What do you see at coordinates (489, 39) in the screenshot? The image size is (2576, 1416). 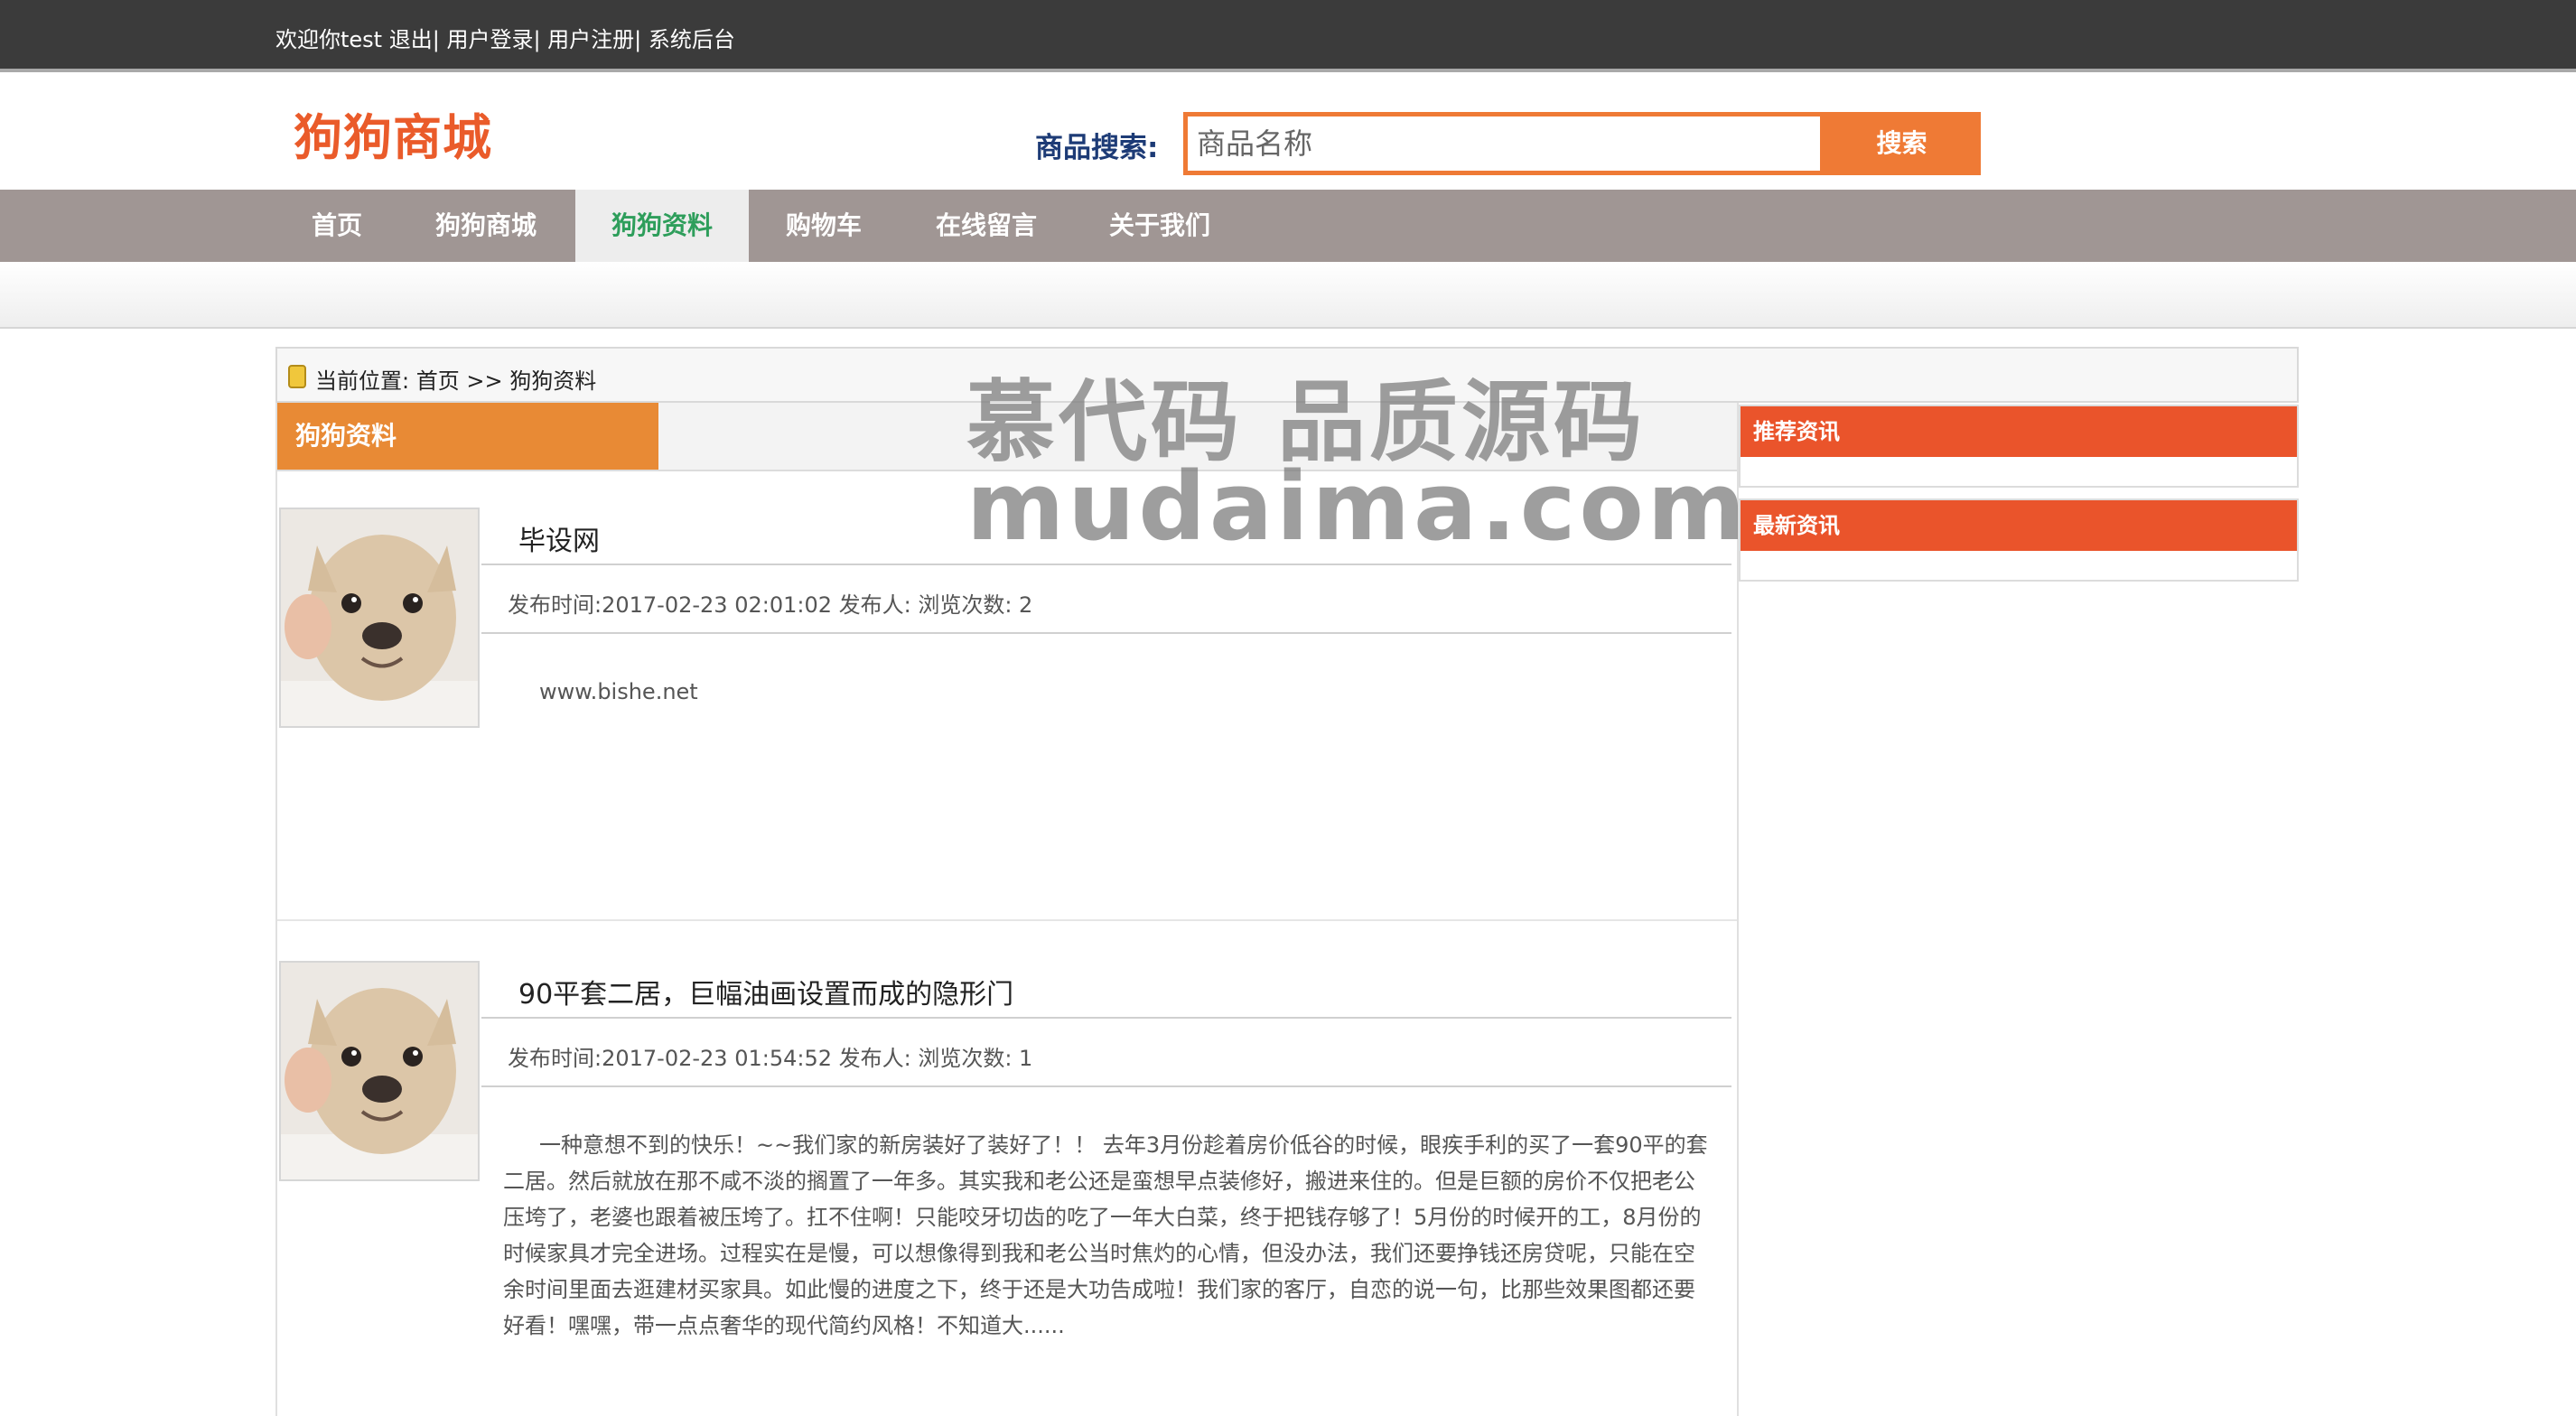 I see `login-link: 用户登录` at bounding box center [489, 39].